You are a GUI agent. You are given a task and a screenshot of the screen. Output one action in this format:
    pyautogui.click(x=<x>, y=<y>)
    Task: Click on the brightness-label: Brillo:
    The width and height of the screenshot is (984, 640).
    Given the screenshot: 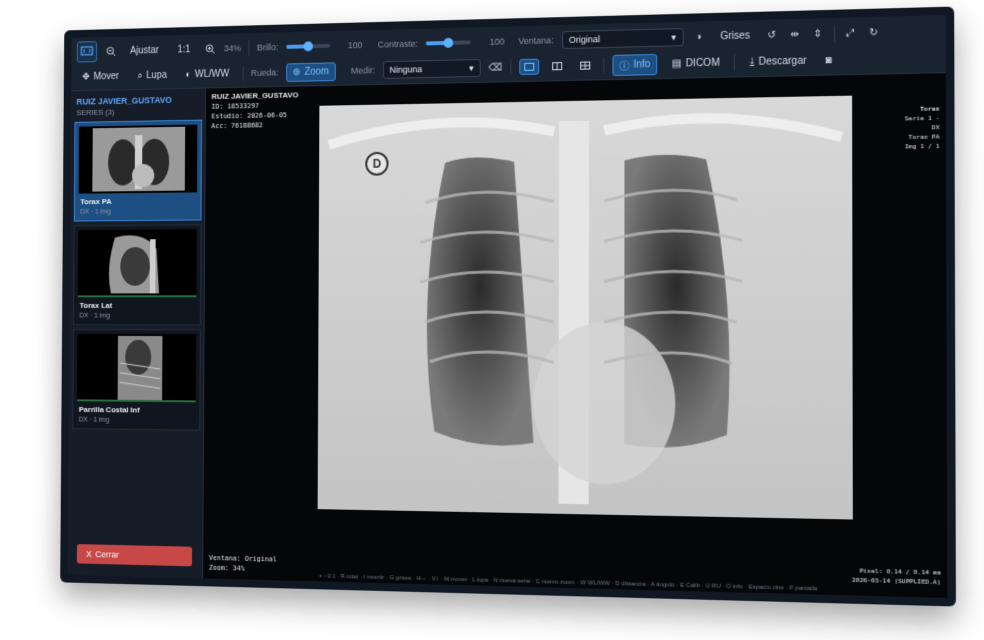 What is the action you would take?
    pyautogui.click(x=267, y=47)
    